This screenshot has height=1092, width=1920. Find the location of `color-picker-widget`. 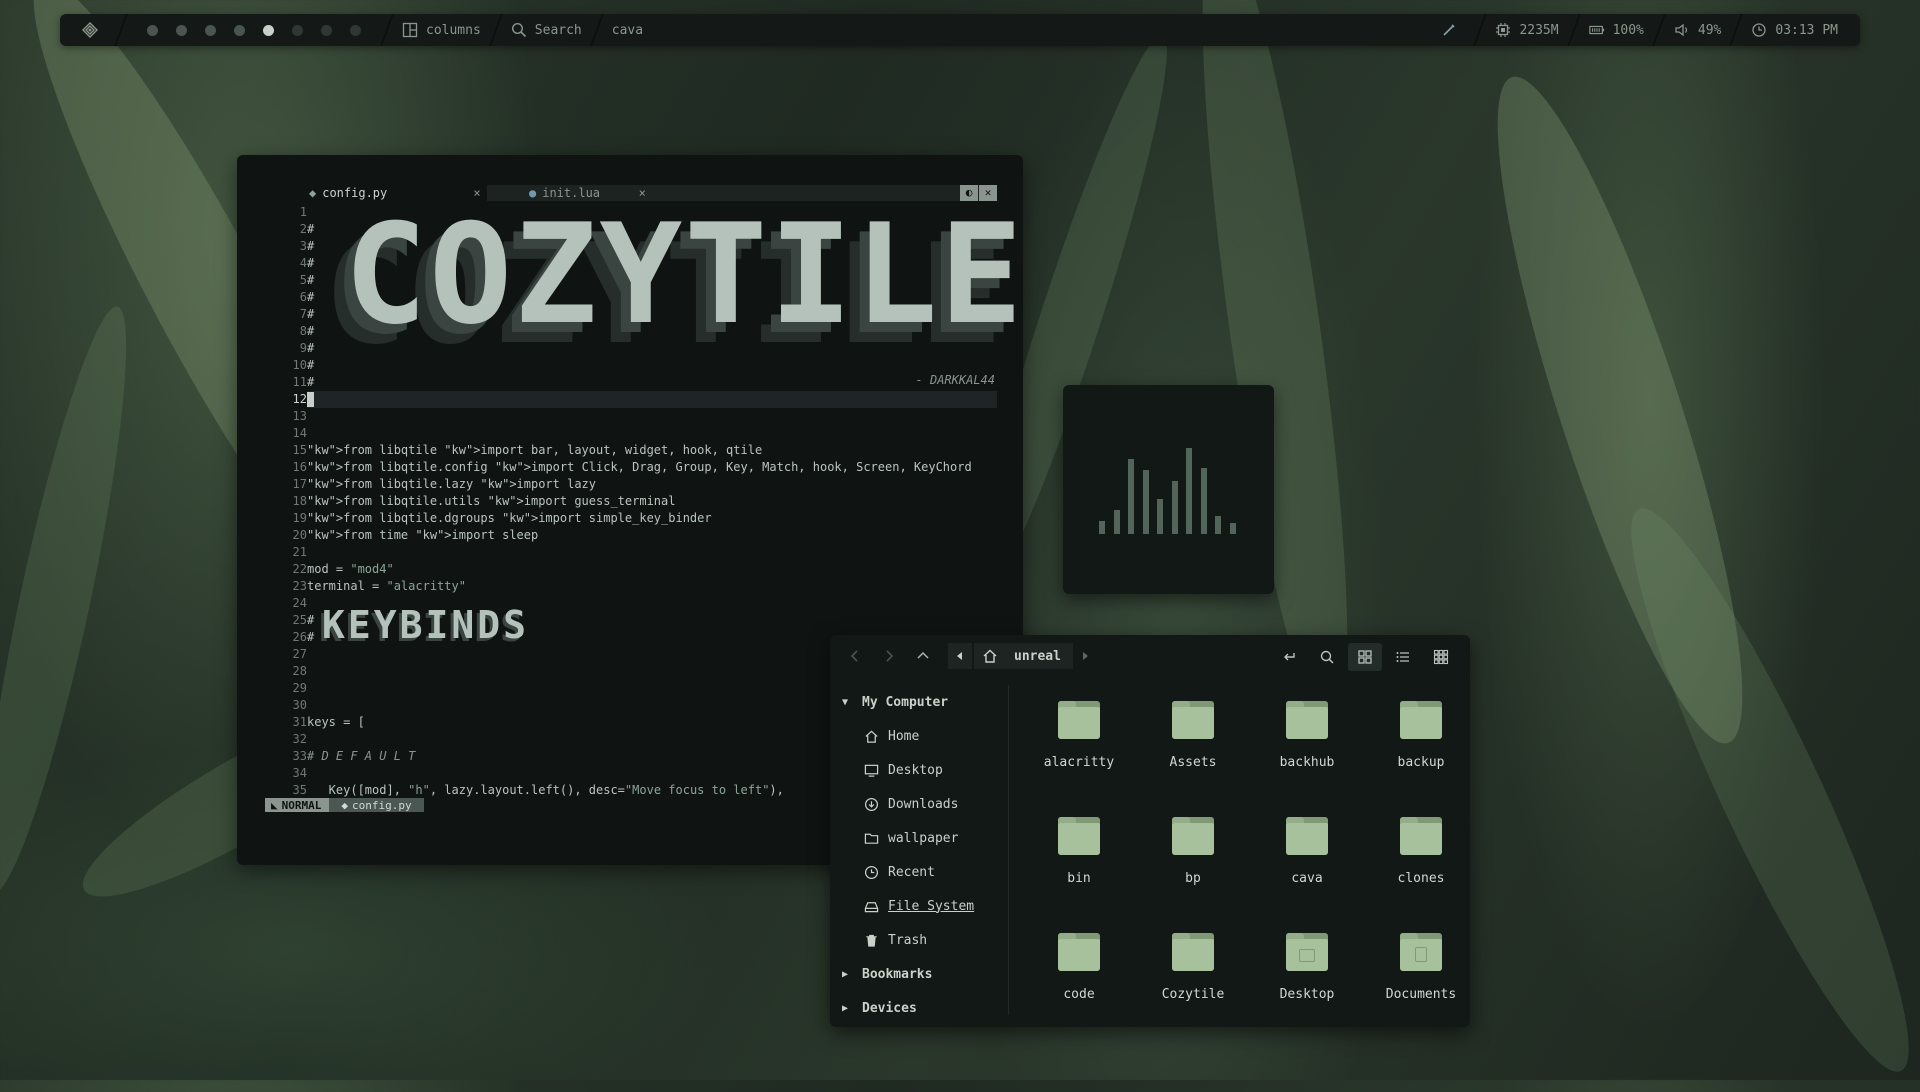

color-picker-widget is located at coordinates (1449, 30).